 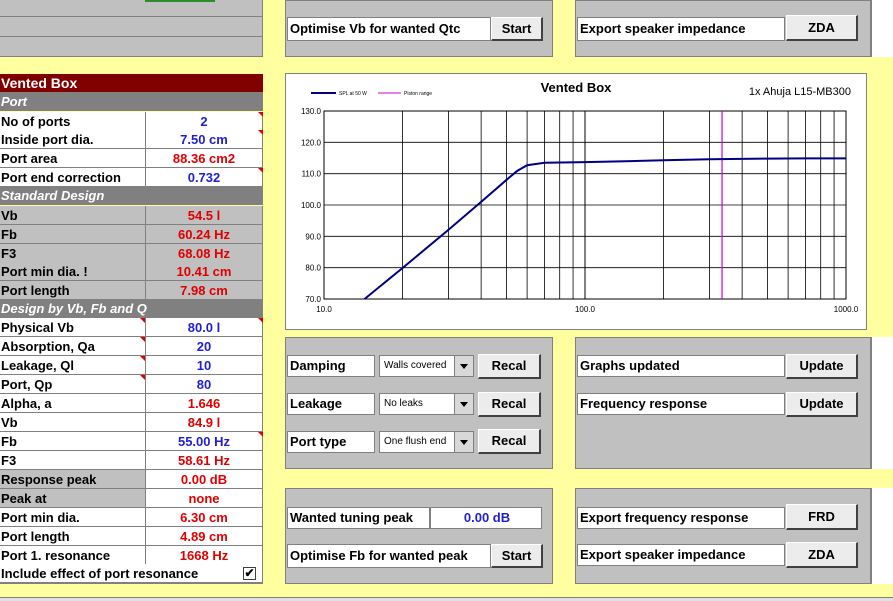 I want to click on row-value: 10, so click(x=204, y=365).